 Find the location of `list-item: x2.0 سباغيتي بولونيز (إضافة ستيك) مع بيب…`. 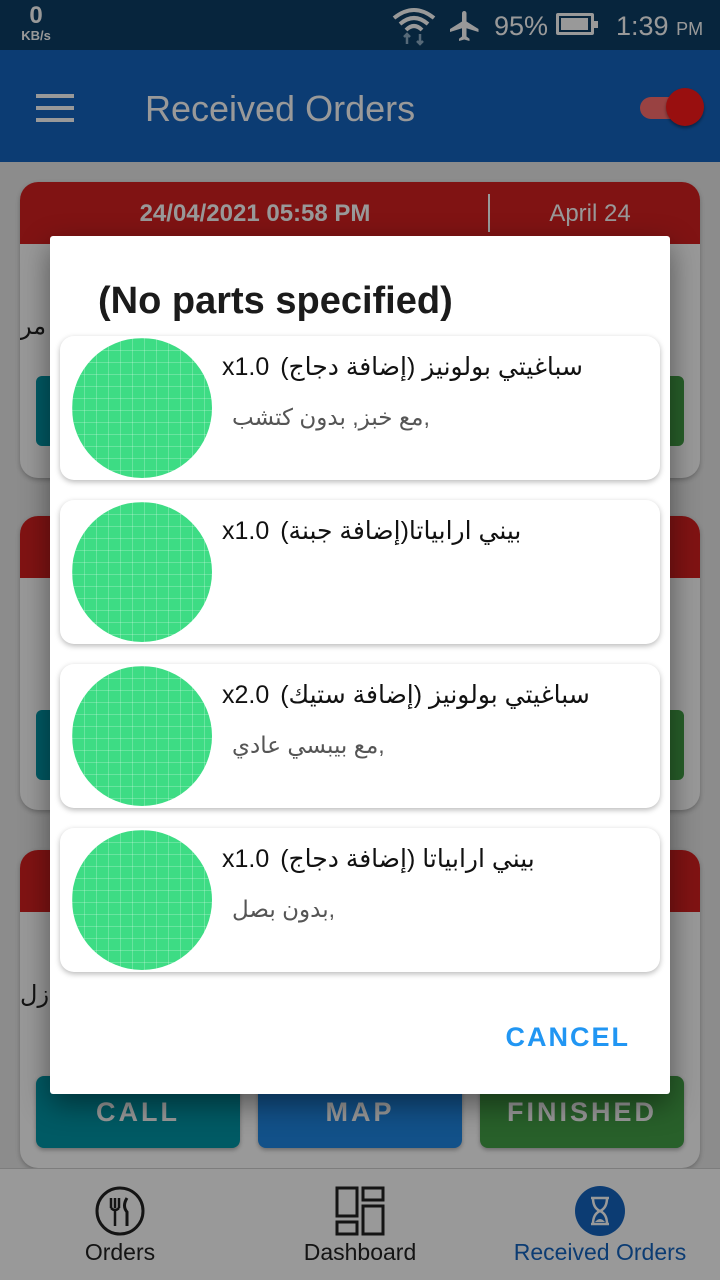

list-item: x2.0 سباغيتي بولونيز (إضافة ستيك) مع بيب… is located at coordinates (360, 736).